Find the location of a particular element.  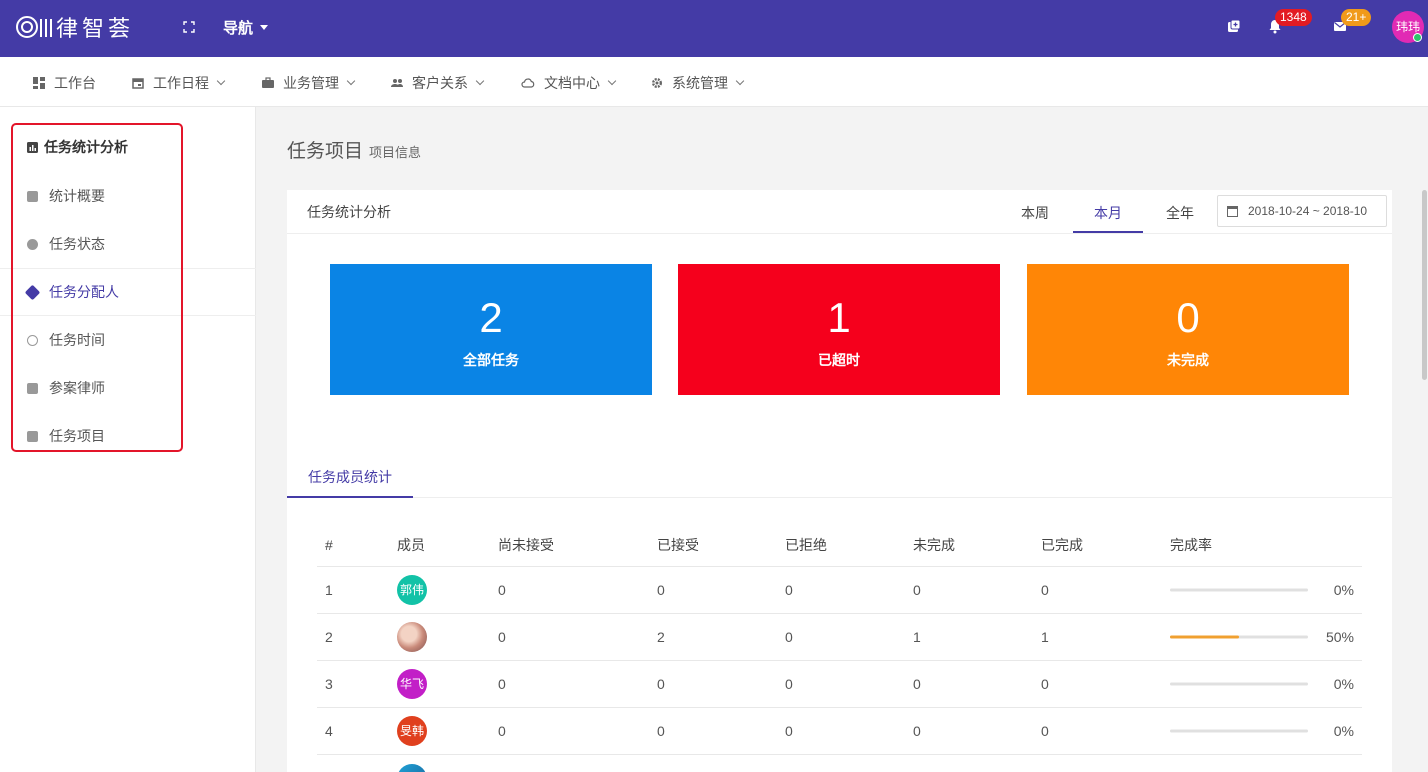

col-index: # is located at coordinates (329, 544).